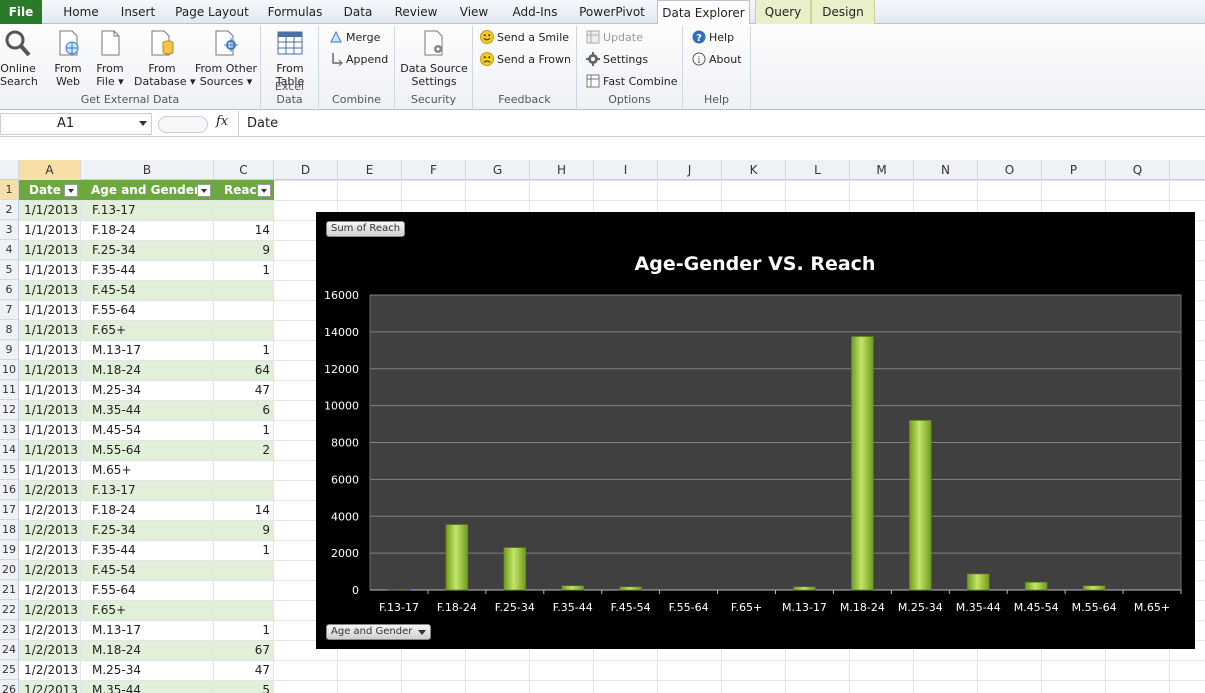  I want to click on send-smile-button: Send a Smile, so click(524, 38).